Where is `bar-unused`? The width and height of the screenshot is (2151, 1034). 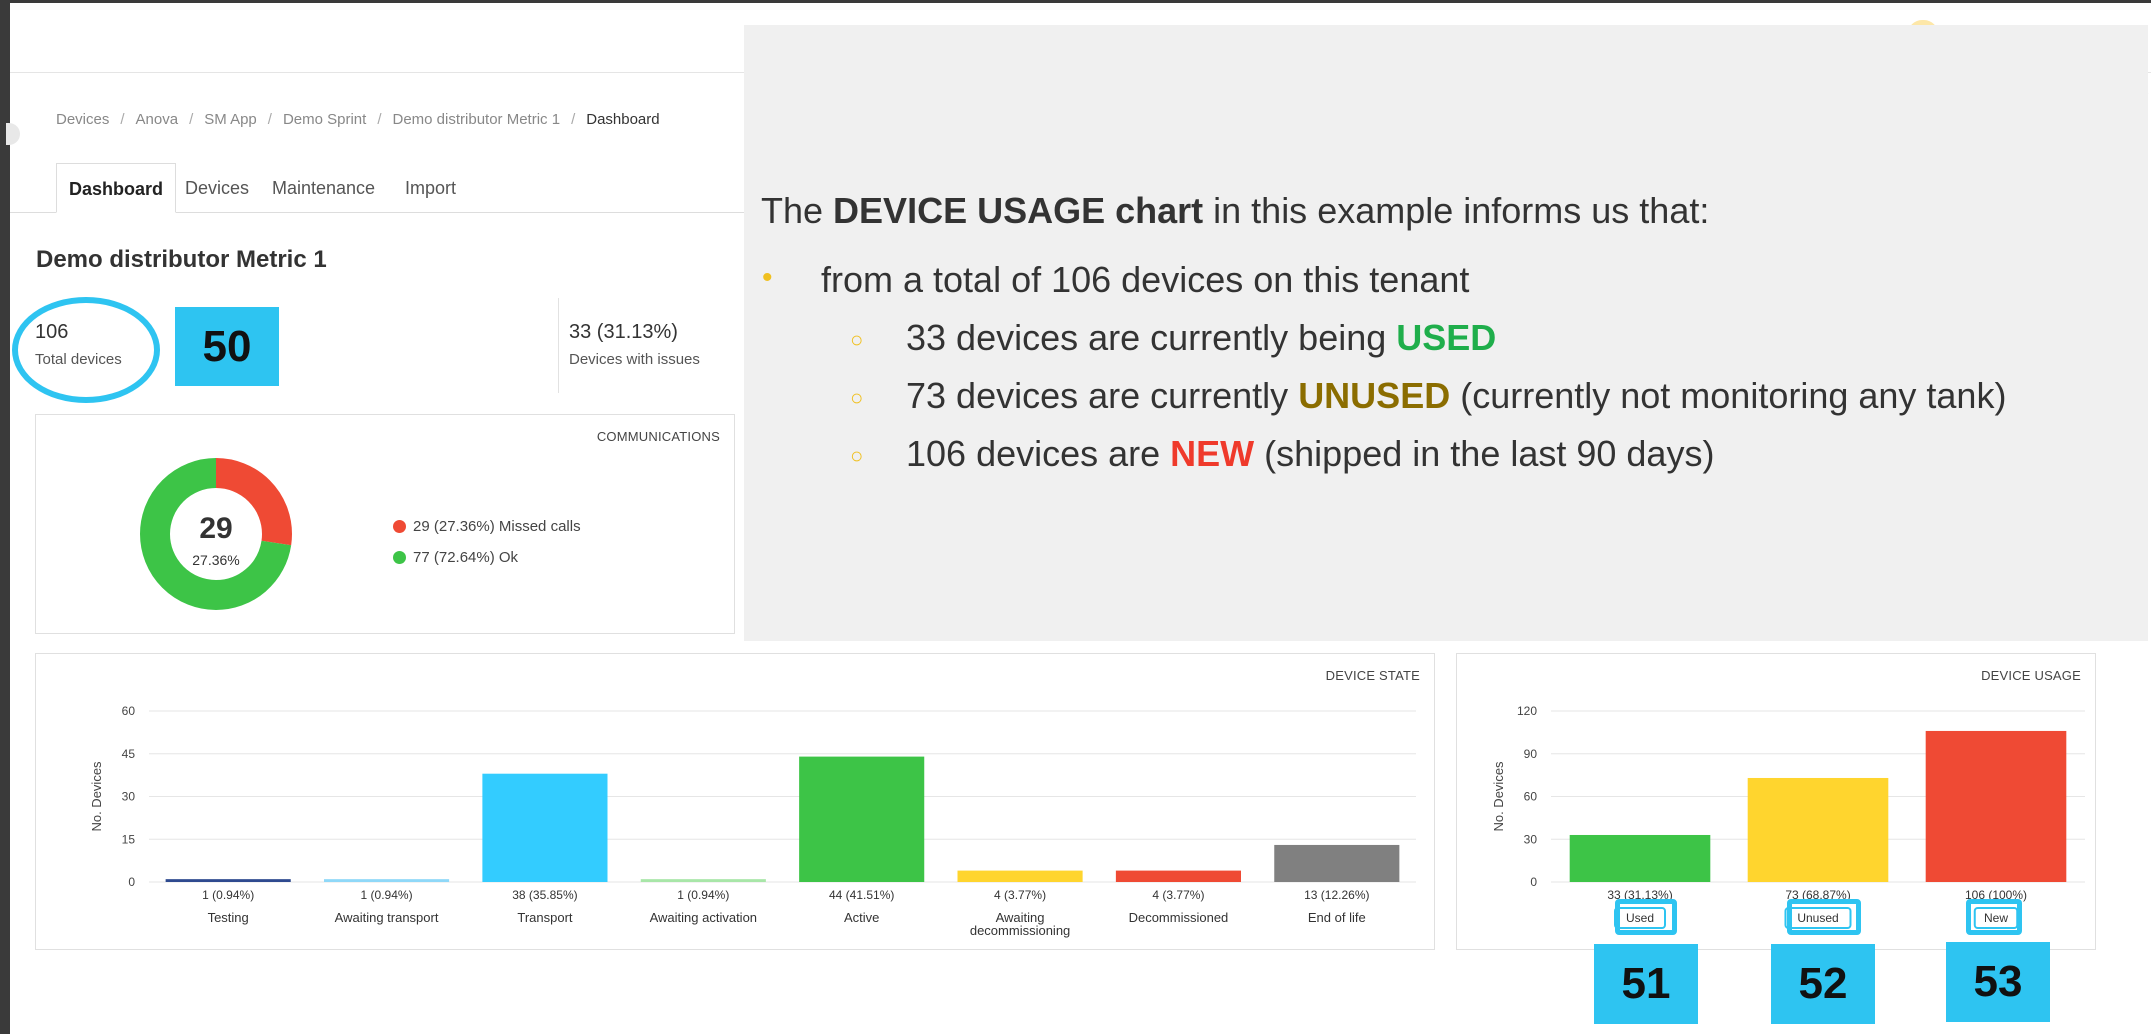 bar-unused is located at coordinates (1818, 829).